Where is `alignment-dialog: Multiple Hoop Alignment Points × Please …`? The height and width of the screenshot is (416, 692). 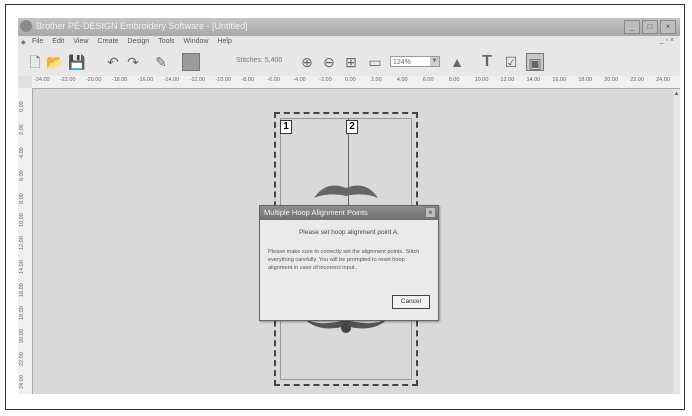 alignment-dialog: Multiple Hoop Alignment Points × Please … is located at coordinates (349, 263).